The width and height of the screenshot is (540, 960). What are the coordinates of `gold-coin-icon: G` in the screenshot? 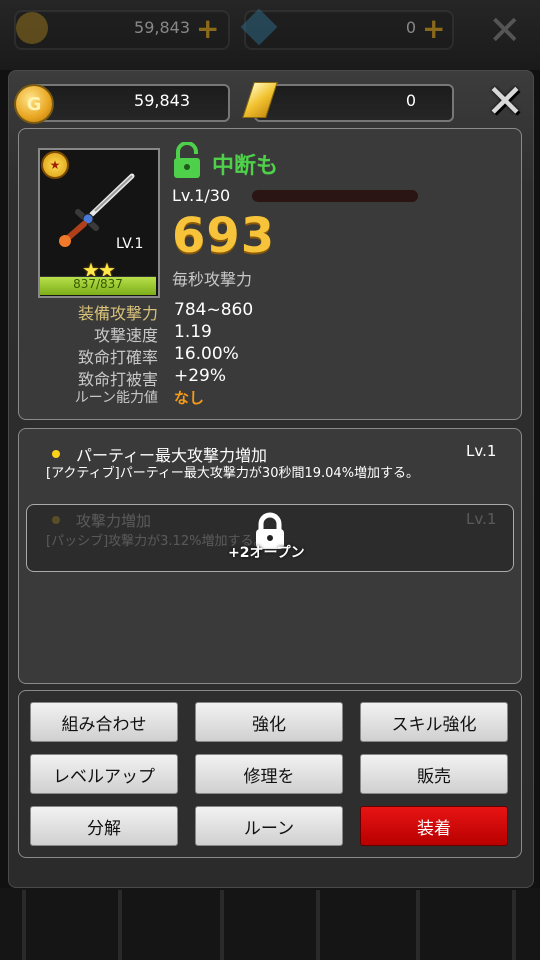 It's located at (34, 104).